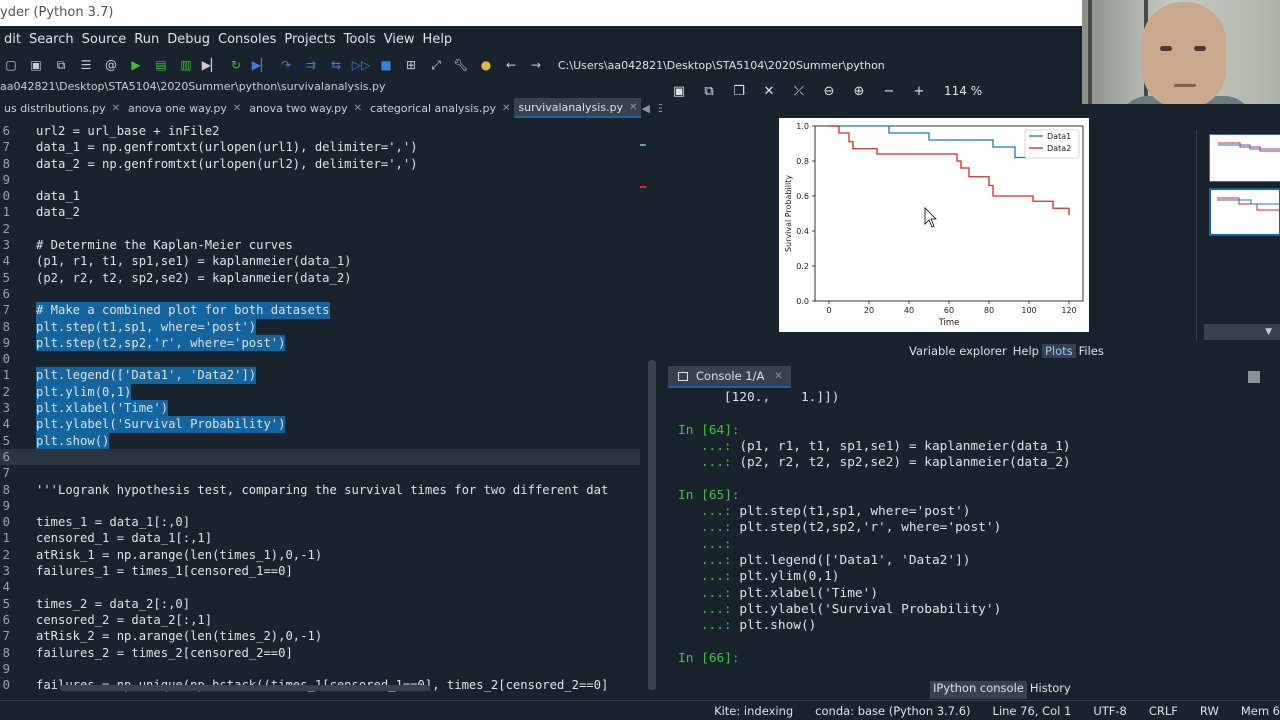 The image size is (1280, 720). I want to click on webcam-eye-right, so click(1200, 48).